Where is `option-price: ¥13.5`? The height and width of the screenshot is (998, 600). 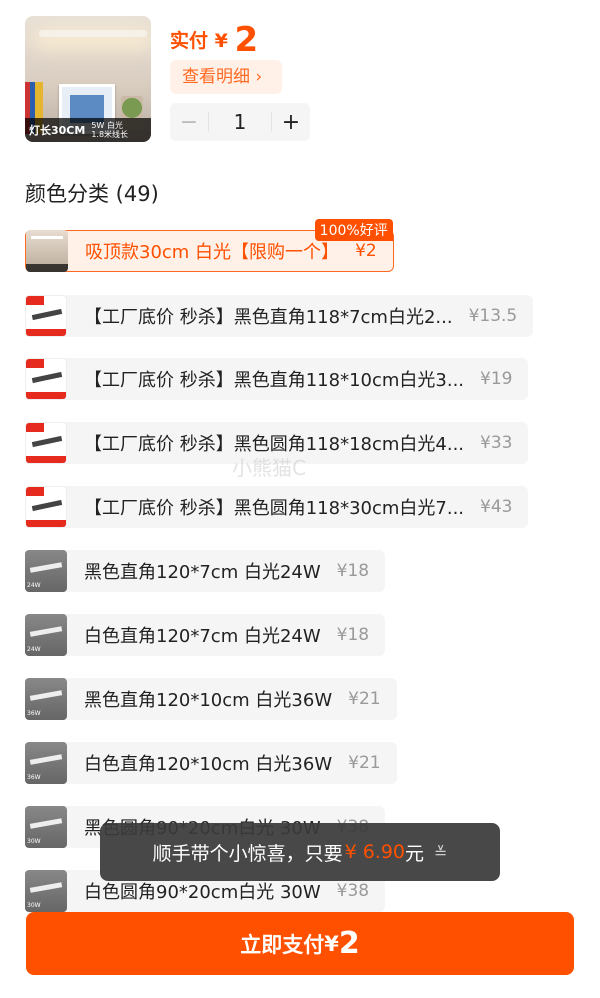
option-price: ¥13.5 is located at coordinates (493, 316).